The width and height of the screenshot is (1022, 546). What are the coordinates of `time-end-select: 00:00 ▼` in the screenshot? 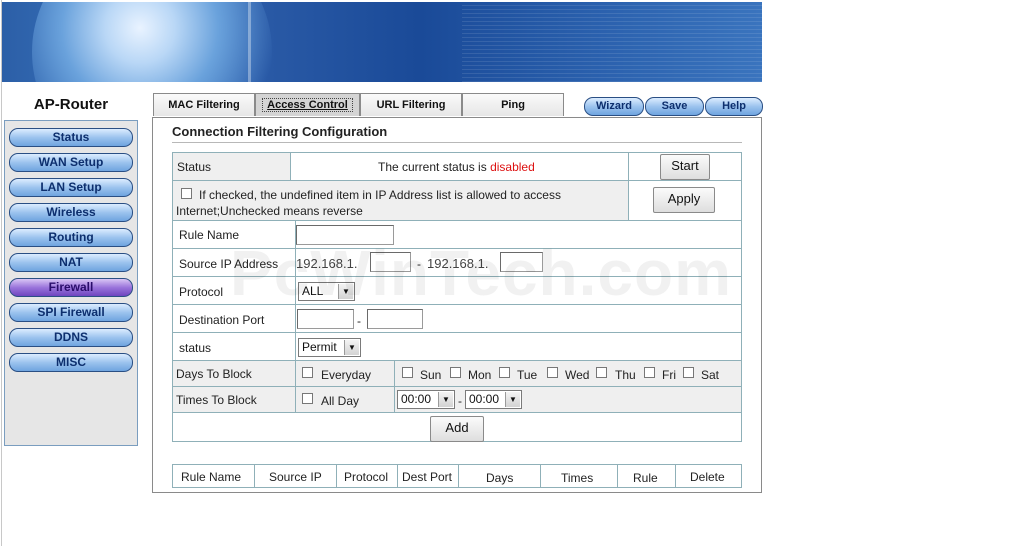 It's located at (493, 399).